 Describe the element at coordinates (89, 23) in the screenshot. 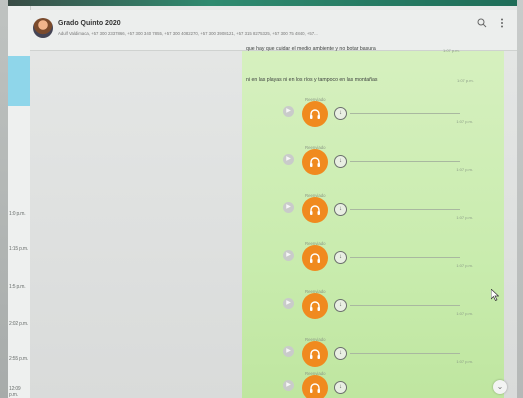

I see `chat-title: Grado Quinto 2020` at that location.